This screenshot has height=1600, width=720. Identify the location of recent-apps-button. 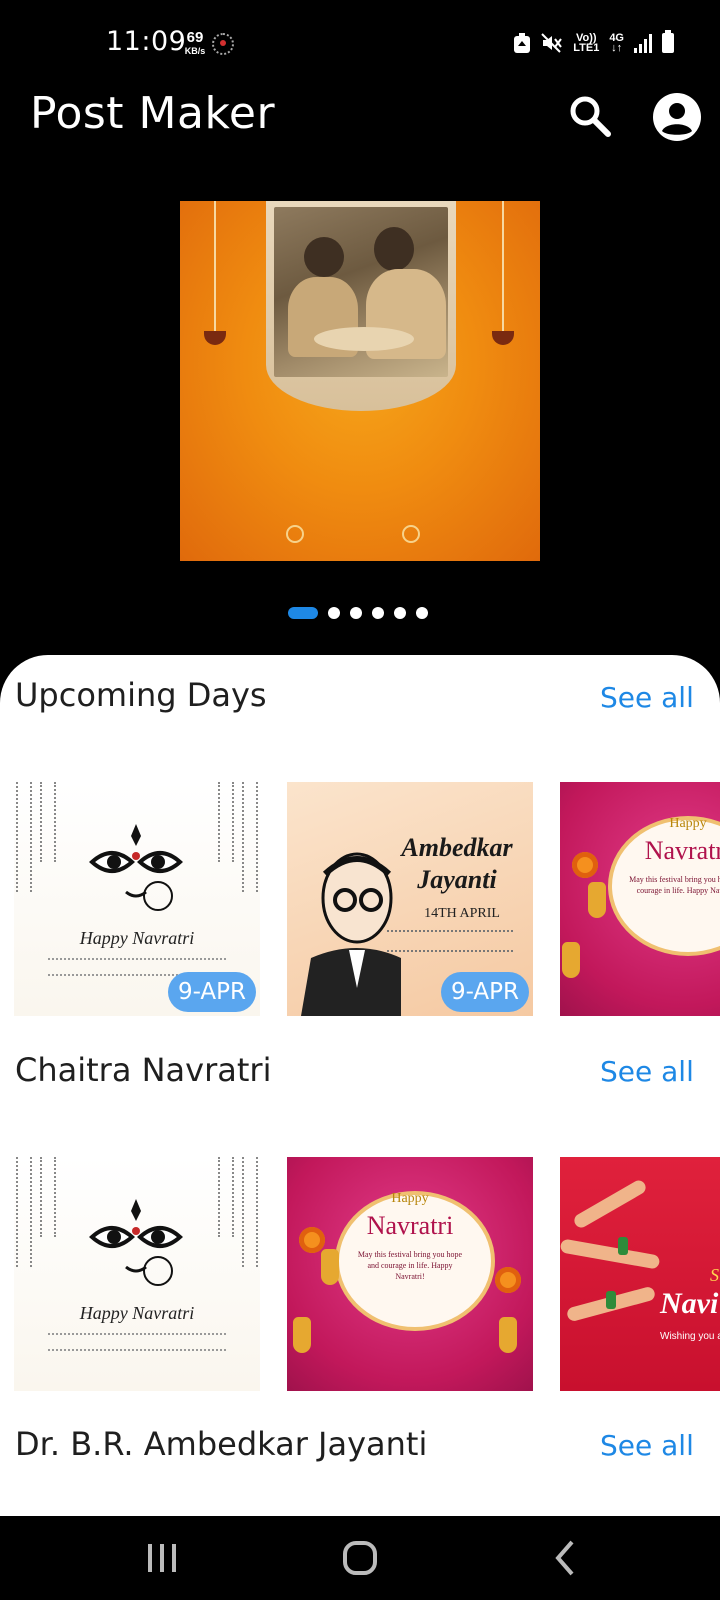
(162, 1558).